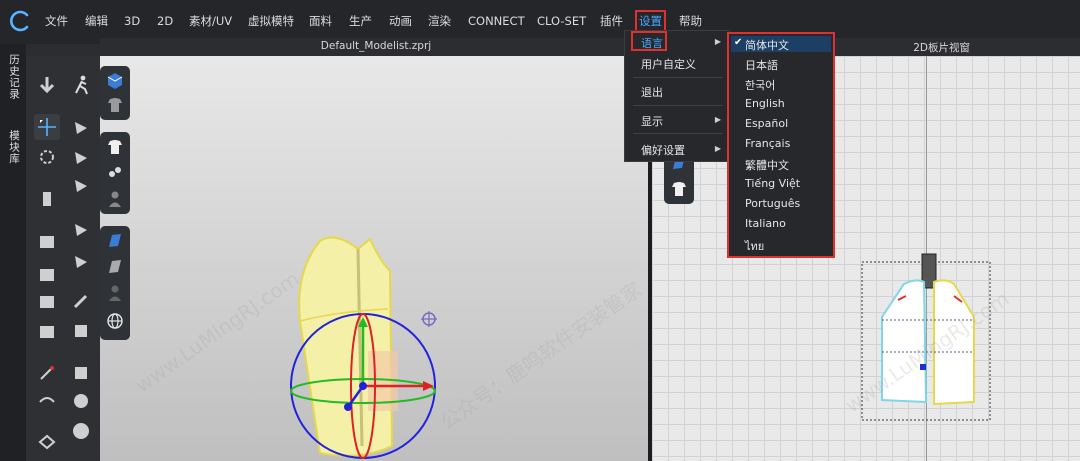 The width and height of the screenshot is (1080, 461). Describe the element at coordinates (363, 386) in the screenshot. I see `gizmo-icon` at that location.